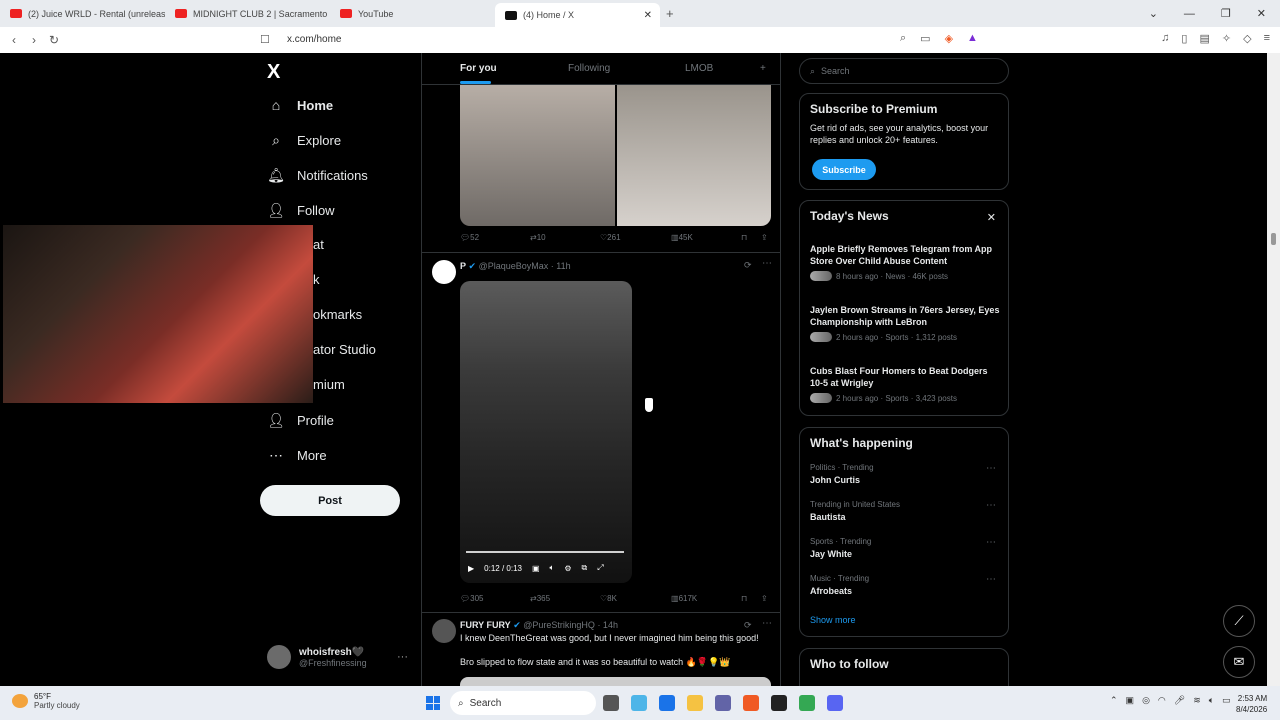 The image size is (1280, 720). What do you see at coordinates (1130, 700) in the screenshot?
I see `app-tray-icon: ▣` at bounding box center [1130, 700].